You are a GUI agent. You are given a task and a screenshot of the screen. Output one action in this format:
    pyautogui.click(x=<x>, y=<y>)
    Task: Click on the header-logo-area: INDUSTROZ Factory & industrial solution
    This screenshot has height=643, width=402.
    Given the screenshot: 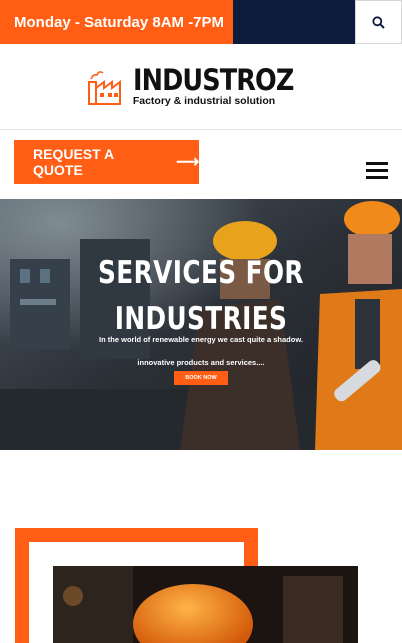 What is the action you would take?
    pyautogui.click(x=201, y=87)
    